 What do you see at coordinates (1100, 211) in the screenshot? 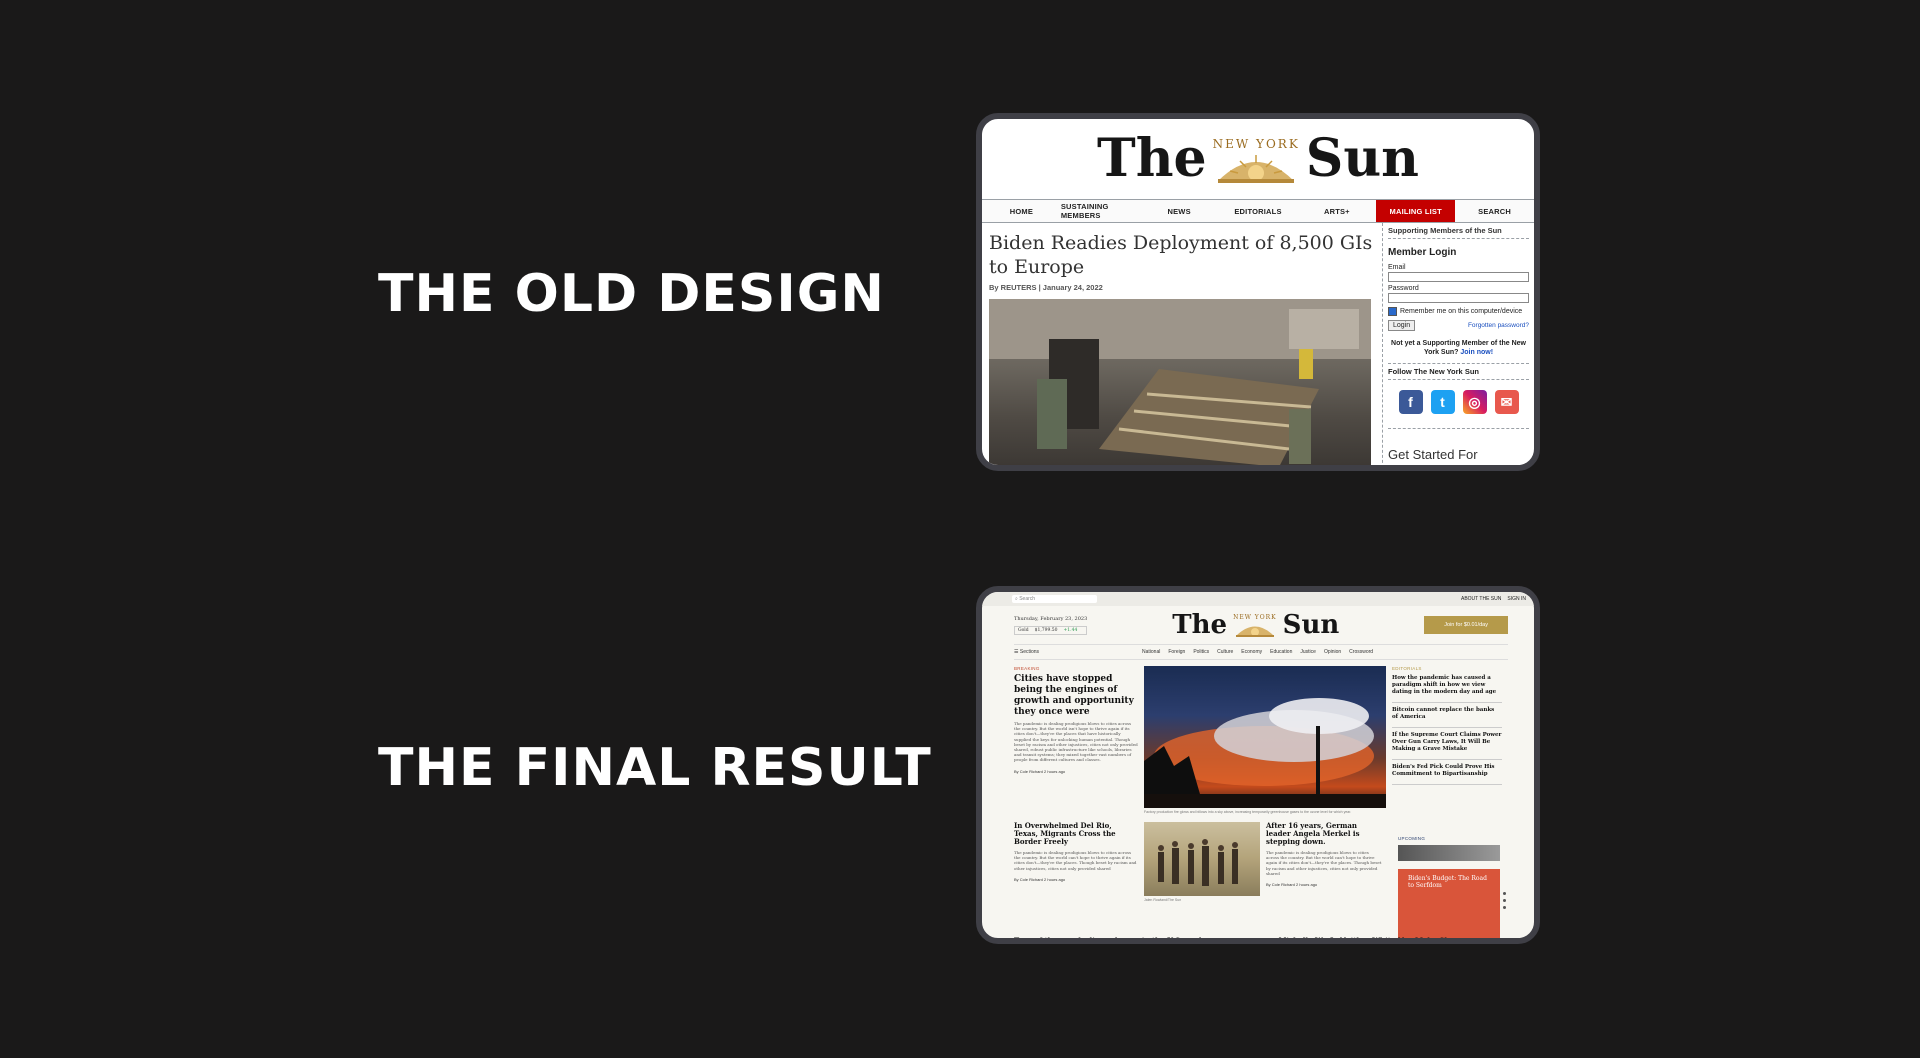
I see `nav-sustaining-members: SUSTAINING MEMBERS` at bounding box center [1100, 211].